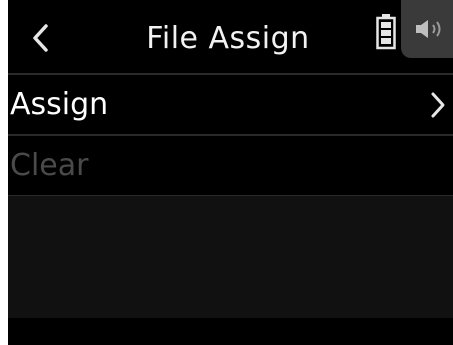  What do you see at coordinates (386, 32) in the screenshot?
I see `battery-icon` at bounding box center [386, 32].